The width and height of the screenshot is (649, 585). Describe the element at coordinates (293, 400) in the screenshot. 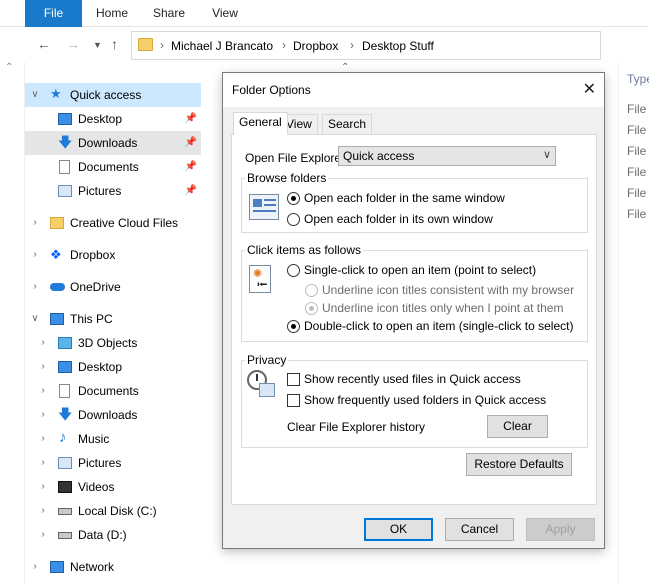

I see `checkbox-frequent-folders` at that location.